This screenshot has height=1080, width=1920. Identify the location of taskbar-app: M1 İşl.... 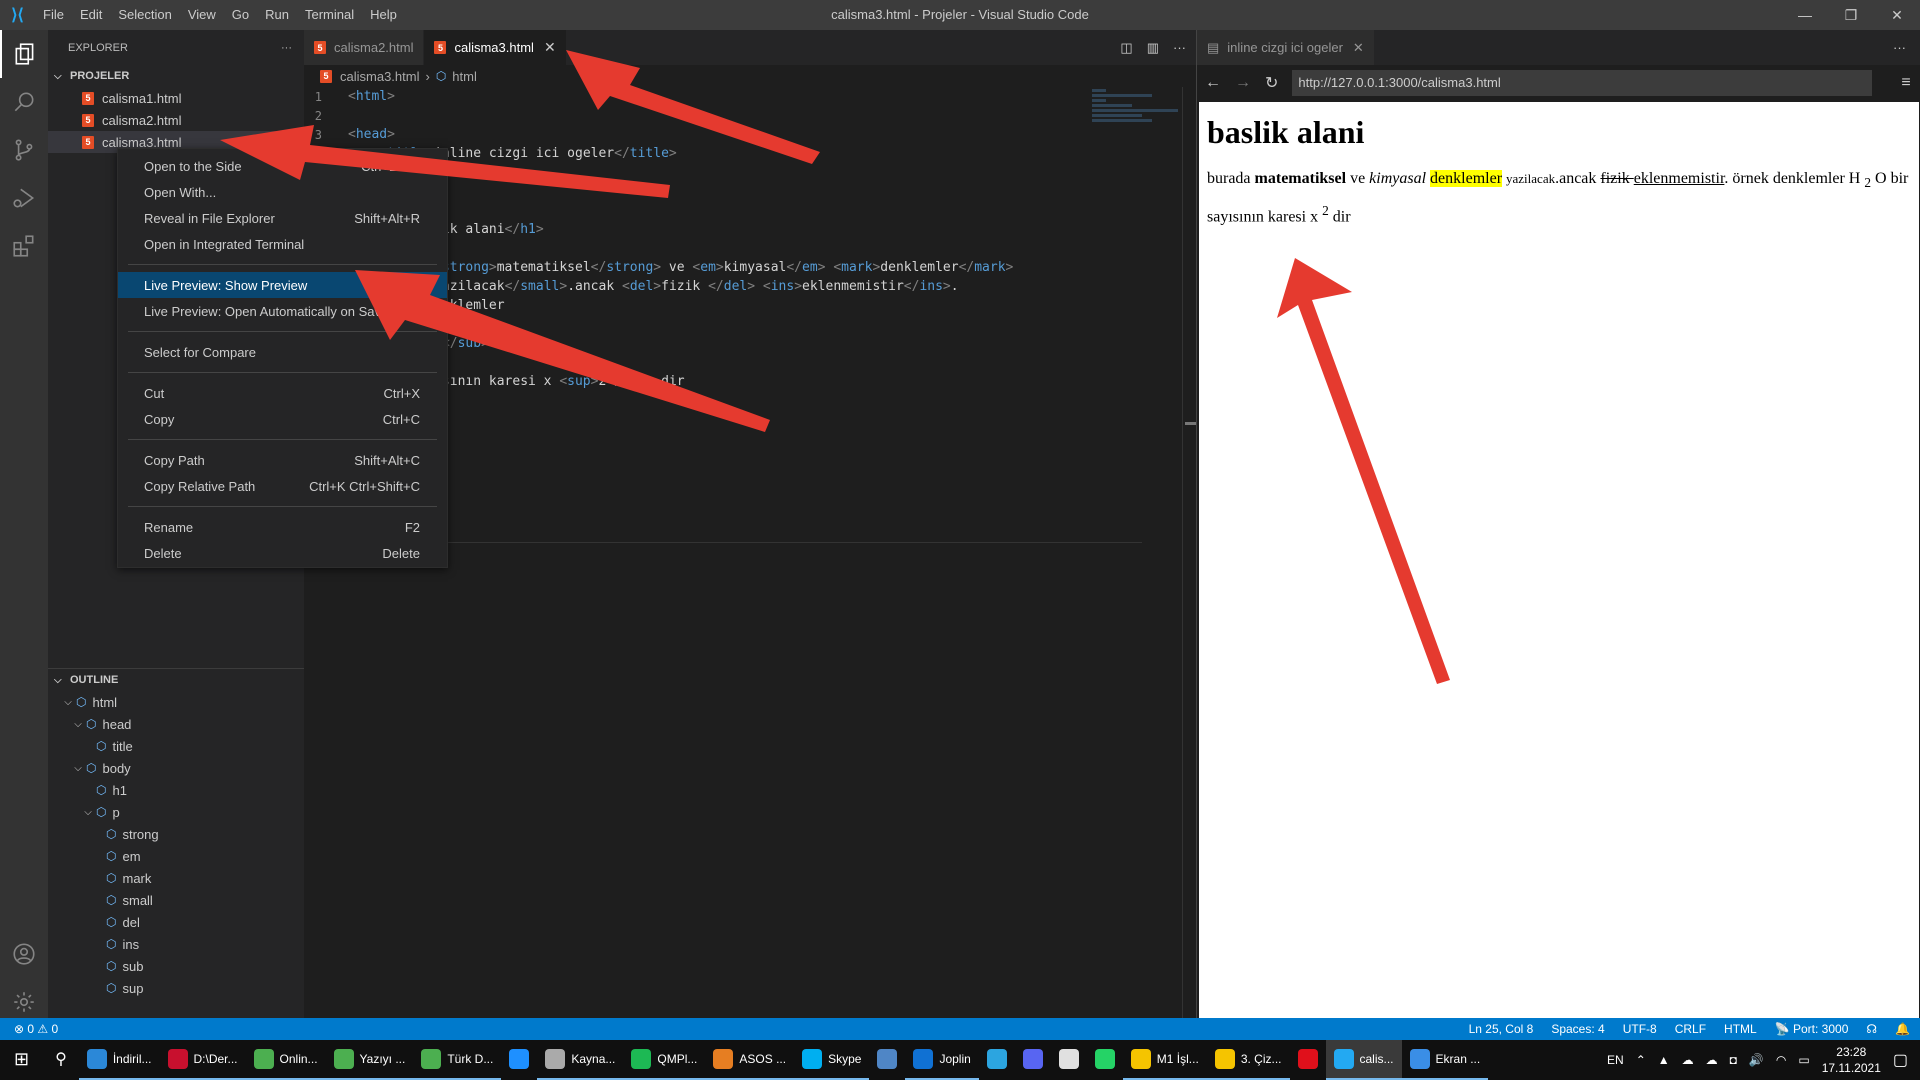
(1164, 1060).